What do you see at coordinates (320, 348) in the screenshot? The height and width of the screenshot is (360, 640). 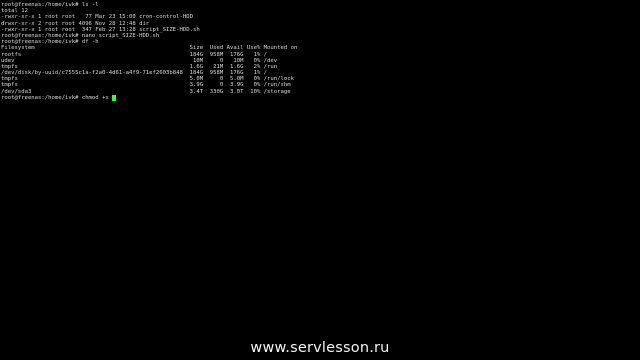 I see `watermark-text: www.servlesson.ru` at bounding box center [320, 348].